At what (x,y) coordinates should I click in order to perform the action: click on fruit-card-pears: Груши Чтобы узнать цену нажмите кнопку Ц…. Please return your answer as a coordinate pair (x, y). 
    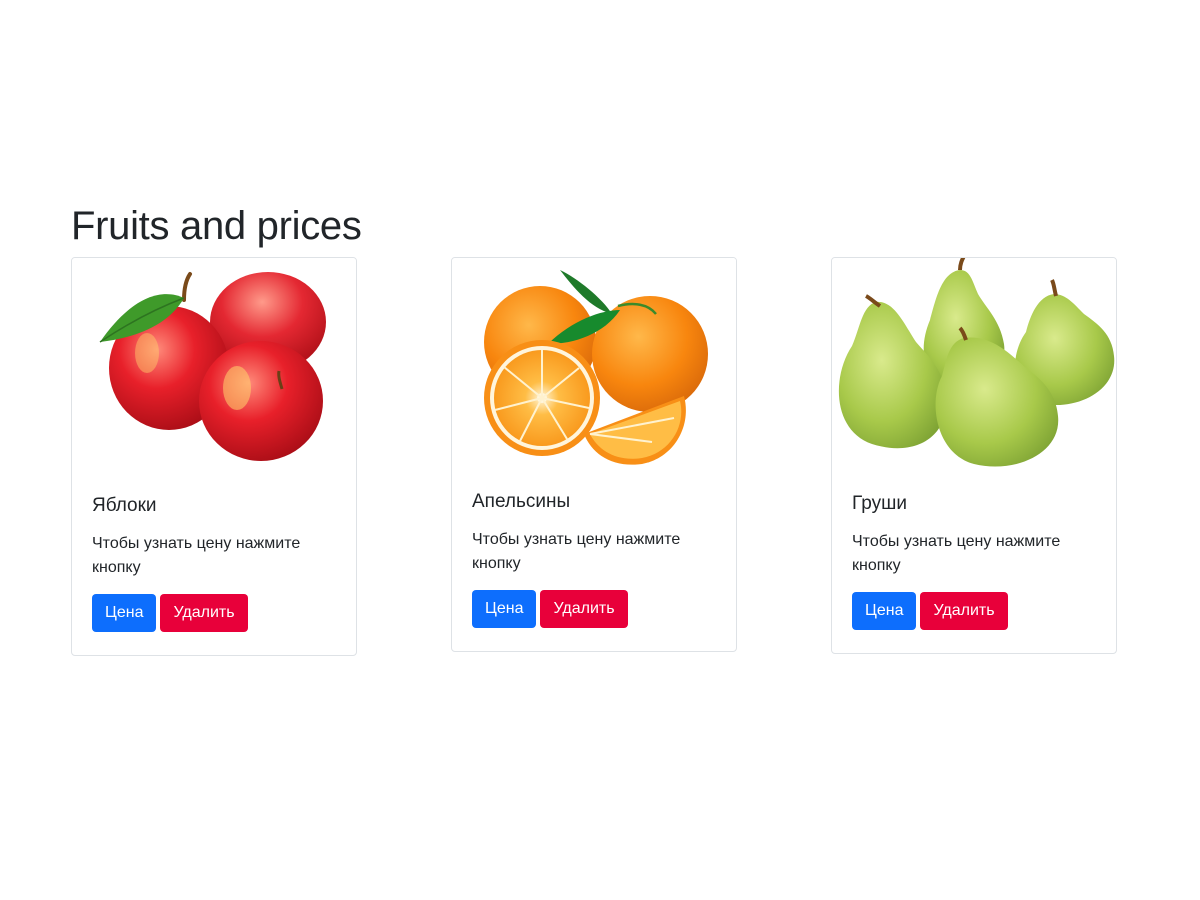
    Looking at the image, I should click on (974, 455).